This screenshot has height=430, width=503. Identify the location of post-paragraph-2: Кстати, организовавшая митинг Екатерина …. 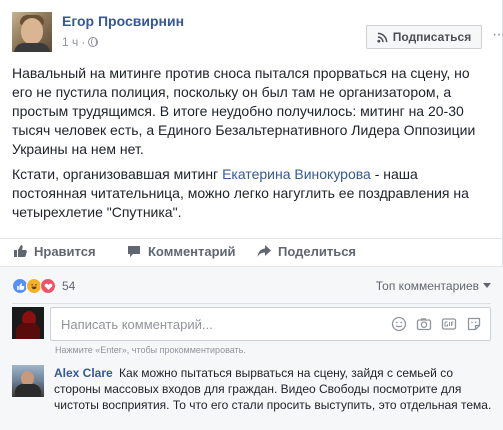
(240, 193).